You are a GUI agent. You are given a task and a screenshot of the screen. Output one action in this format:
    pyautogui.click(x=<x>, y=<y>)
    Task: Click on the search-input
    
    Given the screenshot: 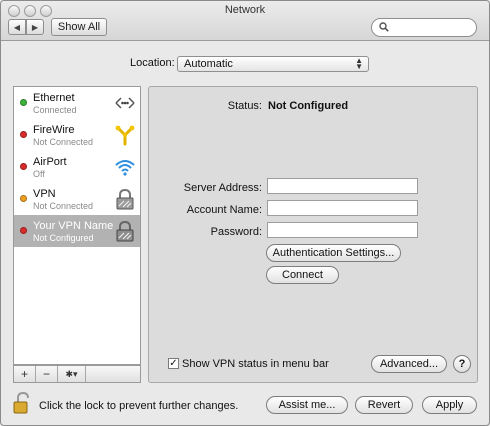 What is the action you would take?
    pyautogui.click(x=424, y=27)
    